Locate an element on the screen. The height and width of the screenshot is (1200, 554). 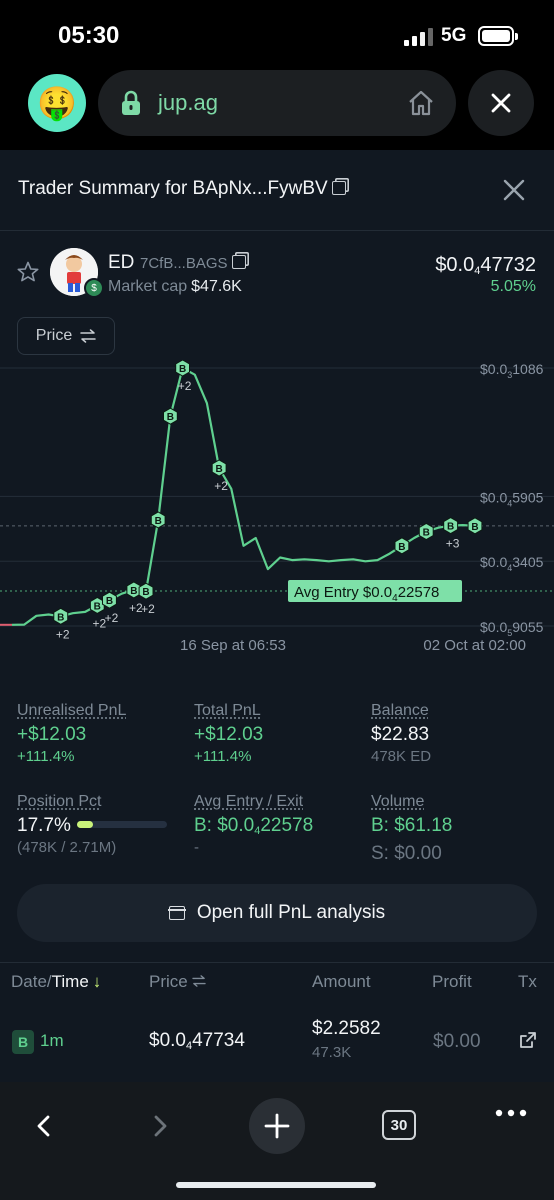
signal-icon is located at coordinates (419, 37).